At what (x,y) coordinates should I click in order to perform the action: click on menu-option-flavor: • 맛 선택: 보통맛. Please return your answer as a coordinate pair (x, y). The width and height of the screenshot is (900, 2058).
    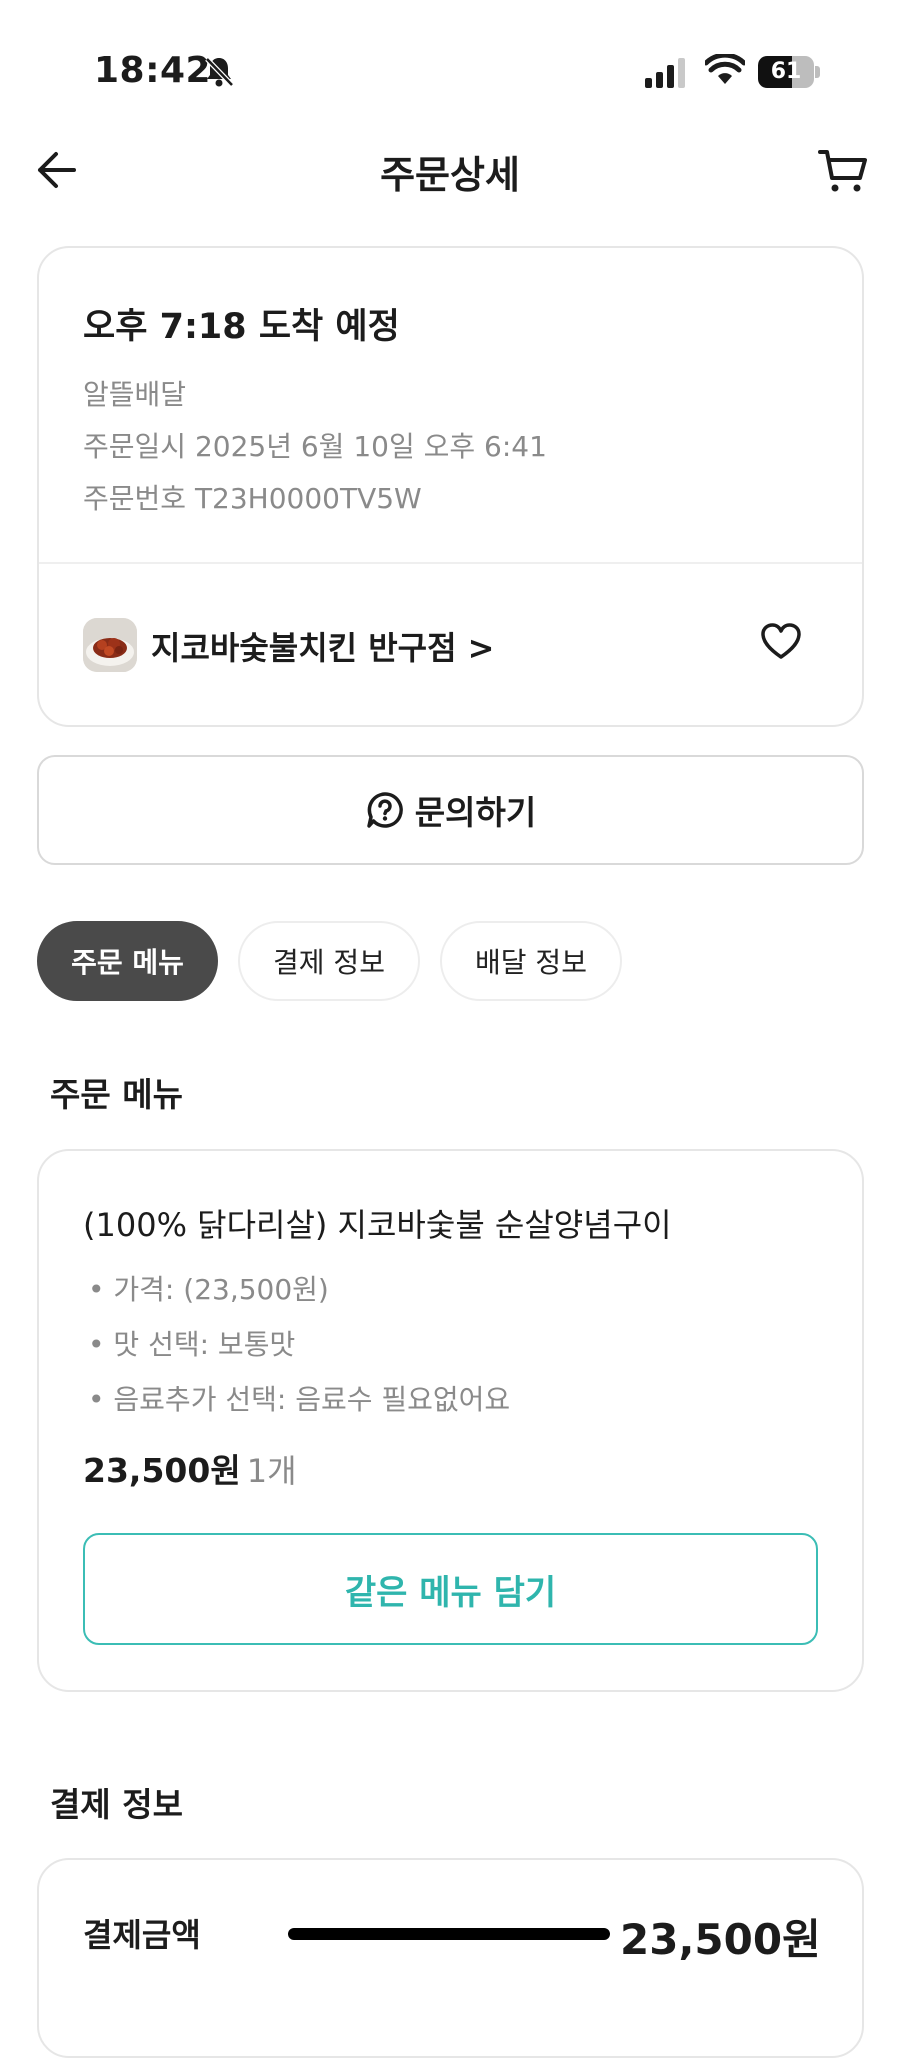
    Looking at the image, I should click on (192, 1344).